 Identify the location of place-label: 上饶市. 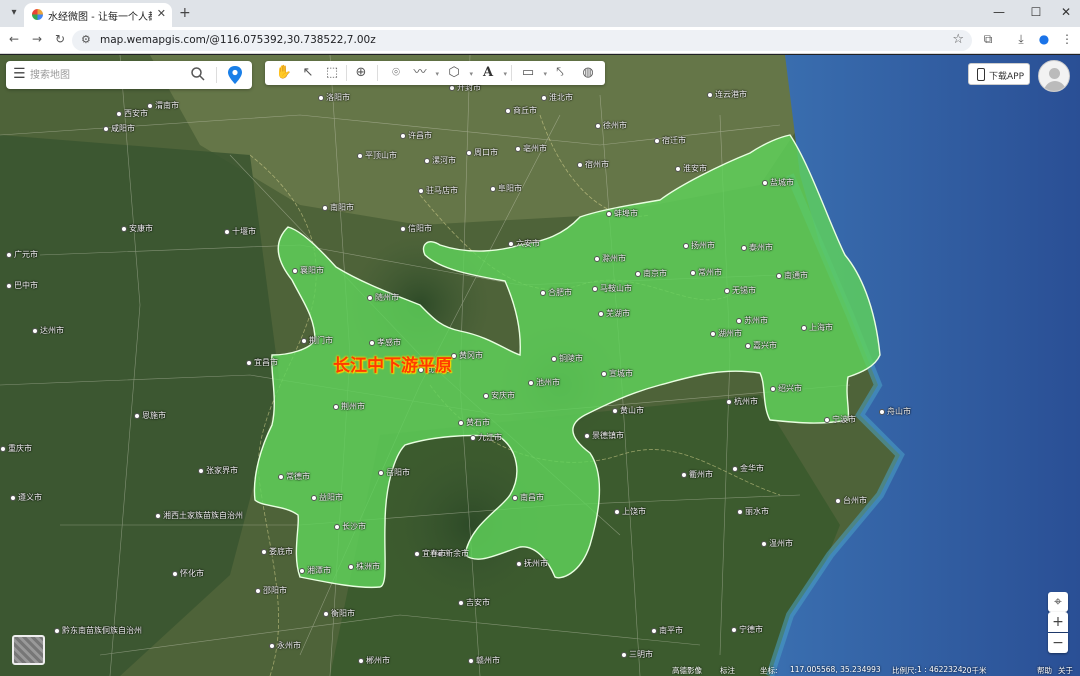
(630, 511).